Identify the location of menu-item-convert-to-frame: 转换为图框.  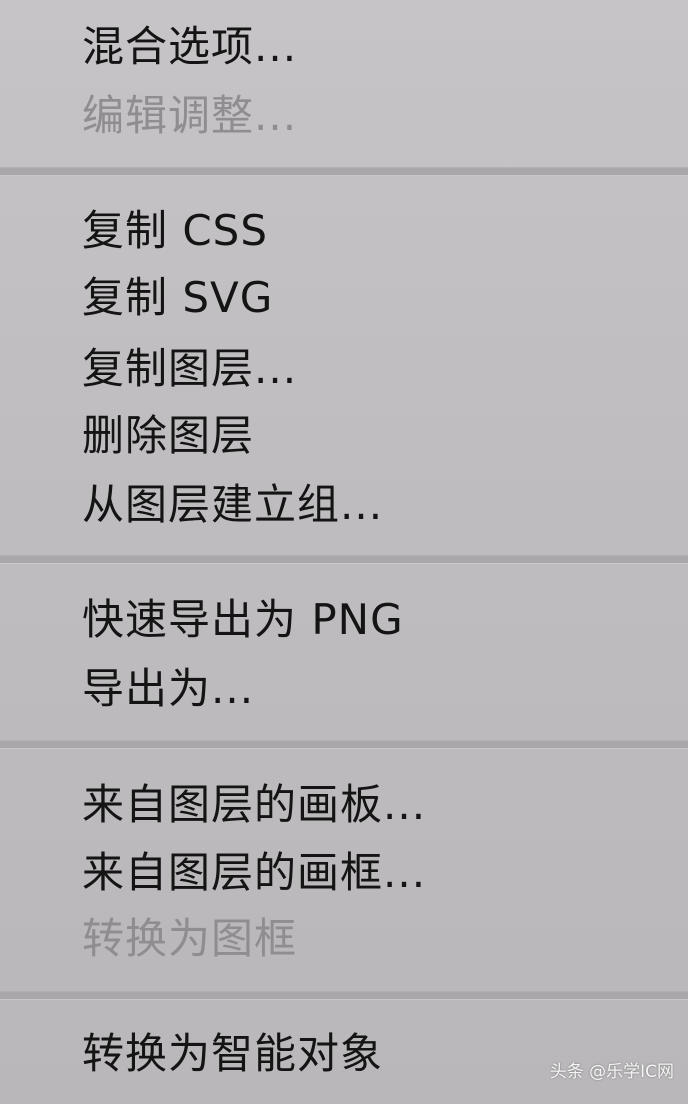
(190, 938).